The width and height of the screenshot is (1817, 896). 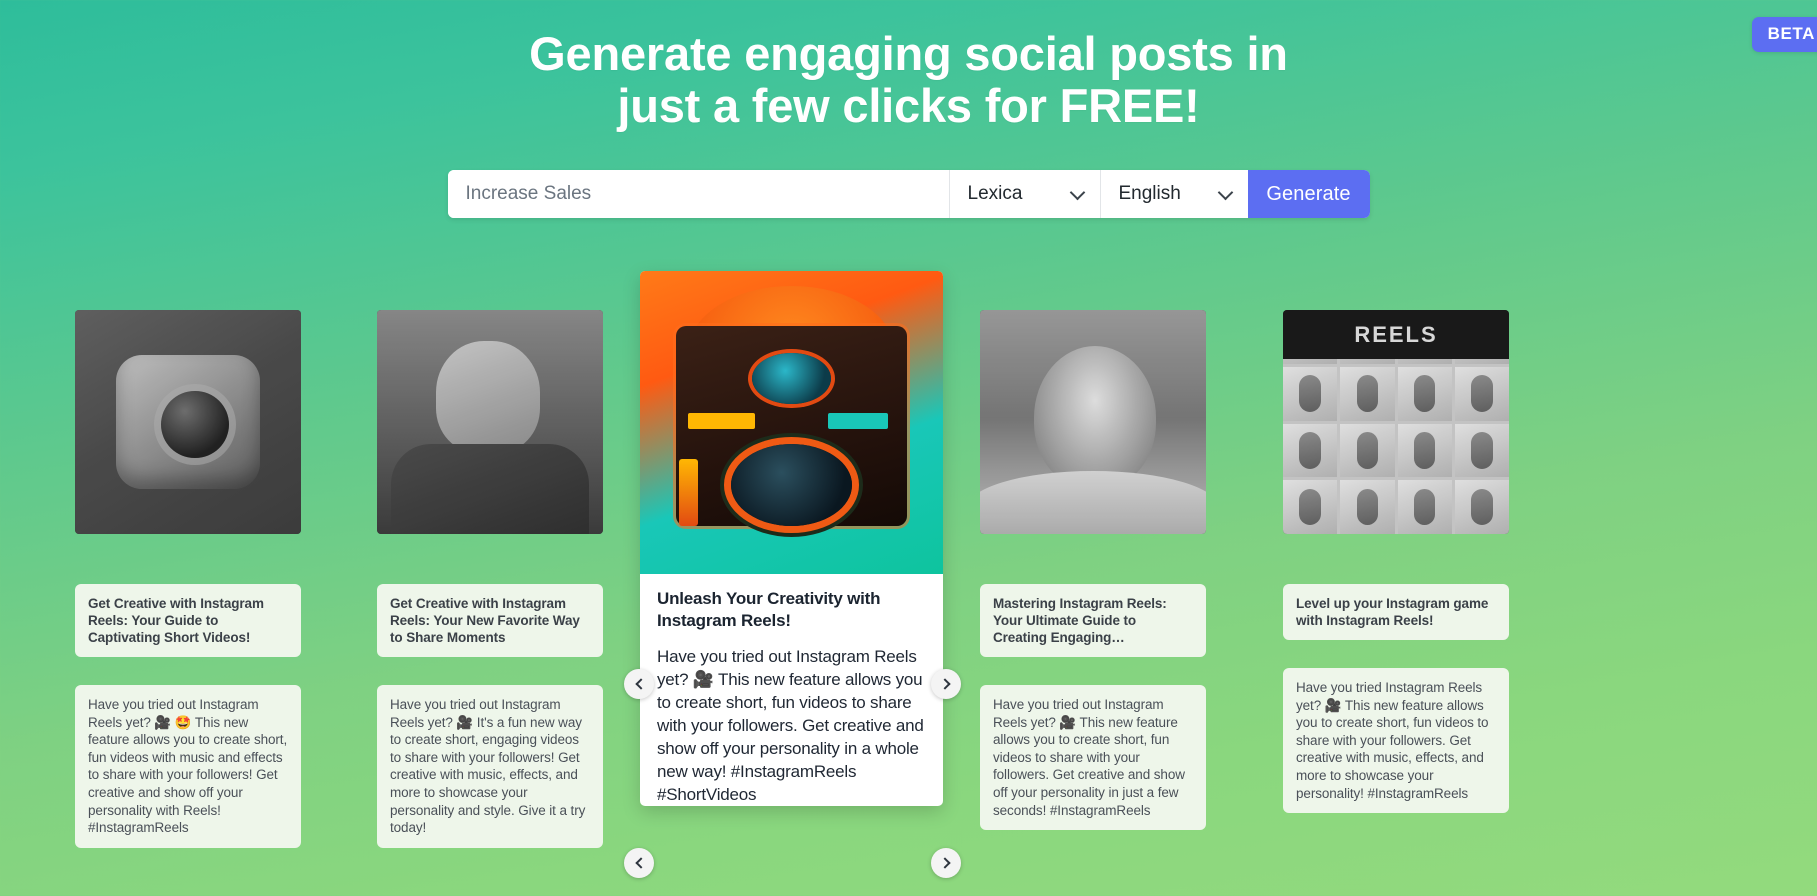 I want to click on post-thumbnail: REELS, so click(x=1396, y=422).